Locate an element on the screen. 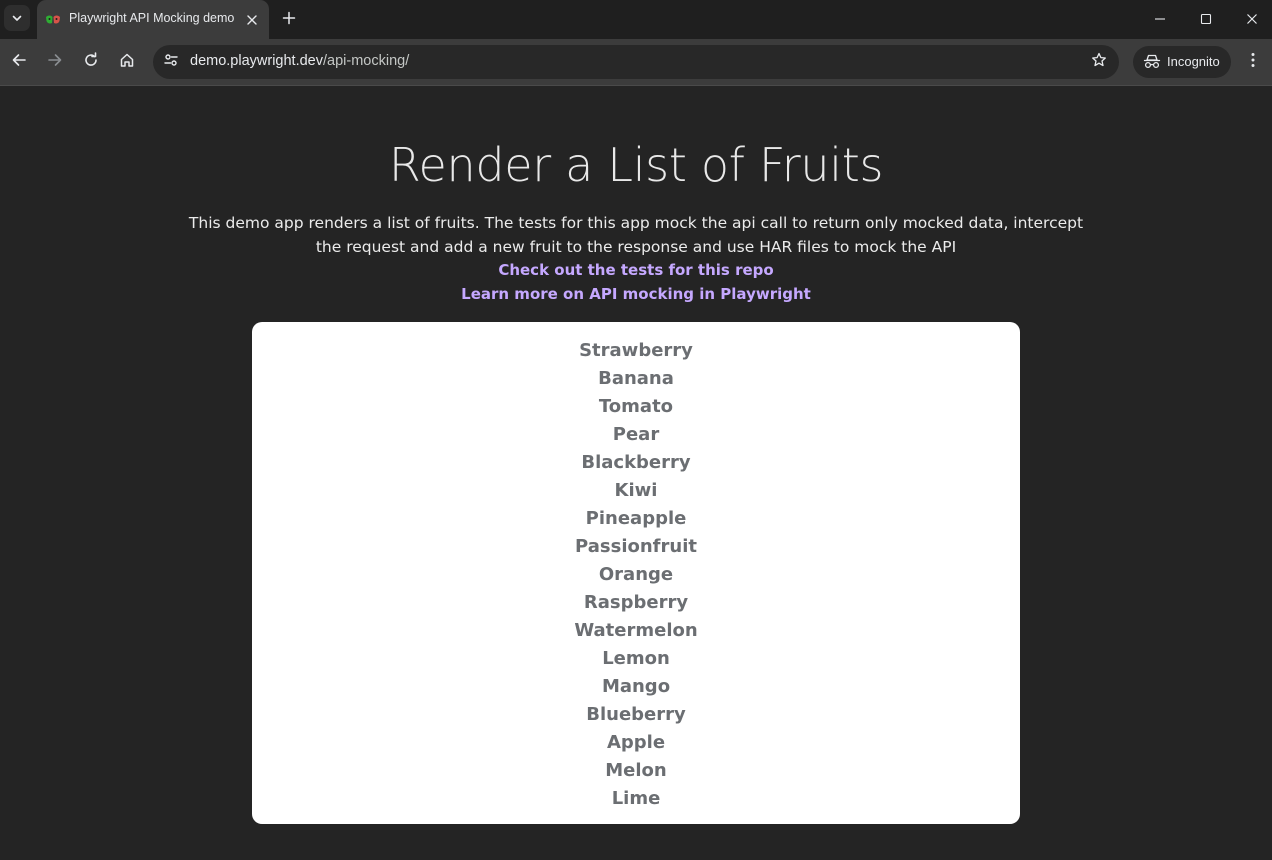  star-icon is located at coordinates (1099, 62).